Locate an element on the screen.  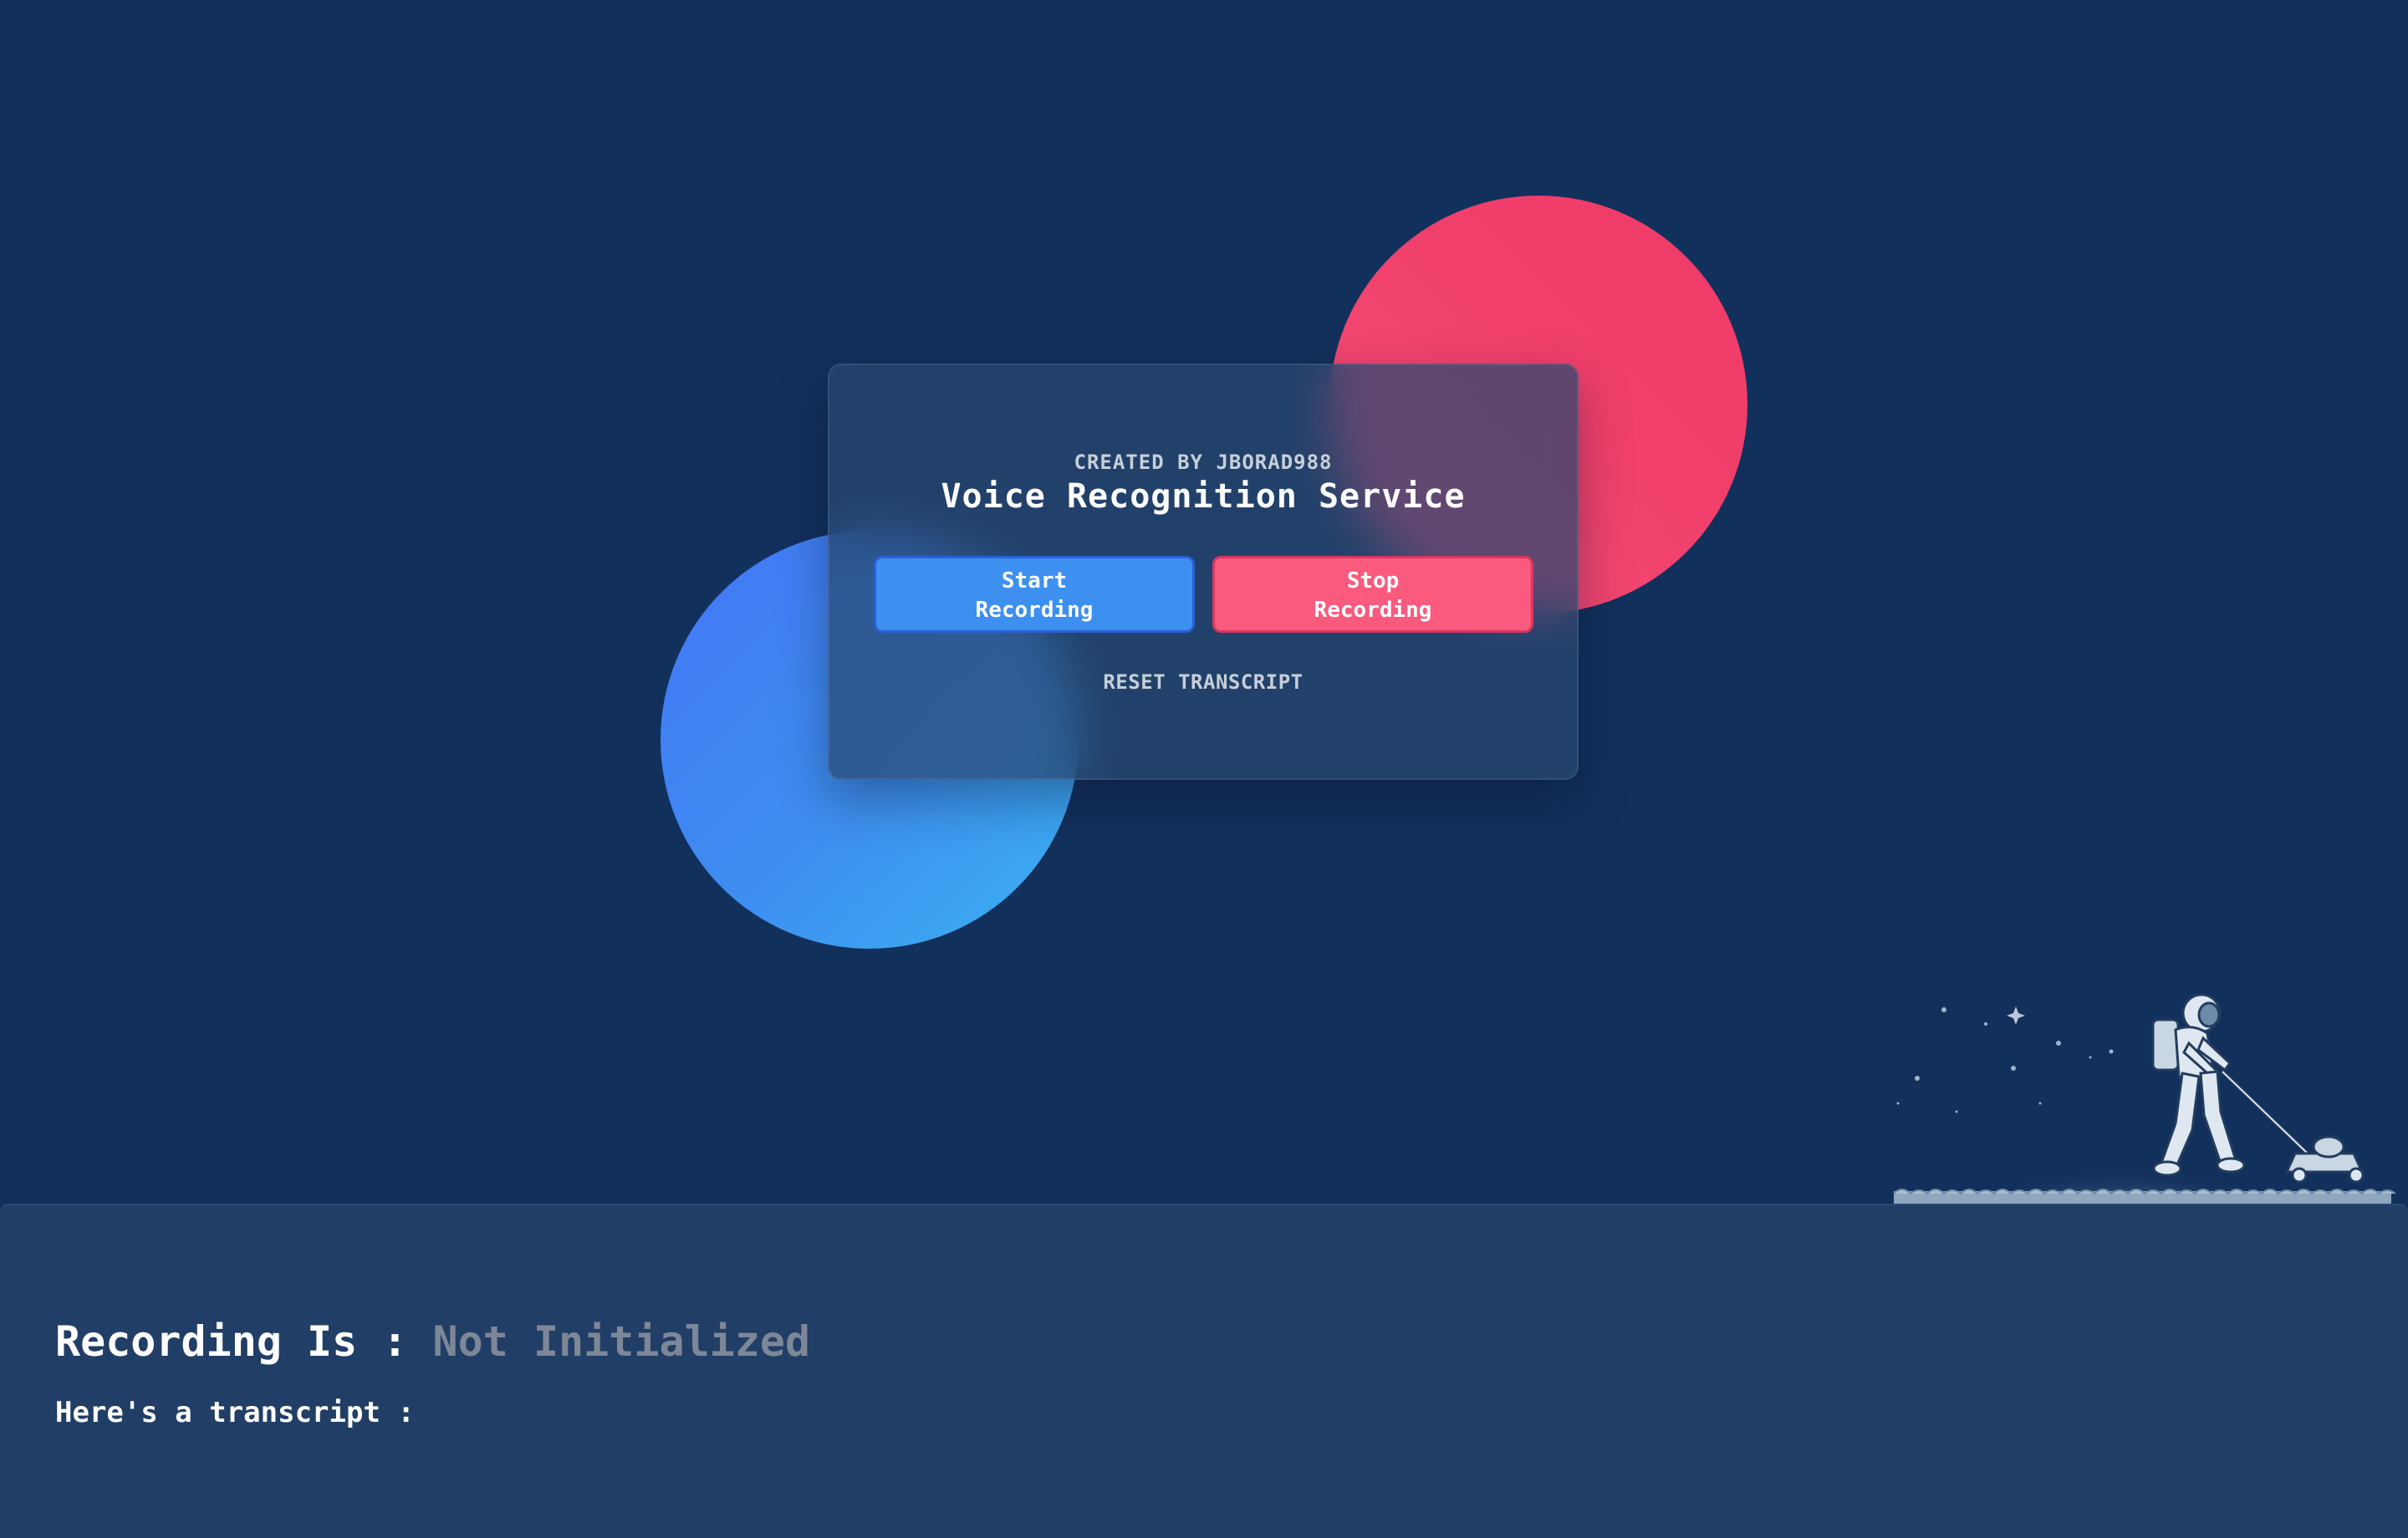
transcript-label: Here's a transcript : is located at coordinates (235, 1413).